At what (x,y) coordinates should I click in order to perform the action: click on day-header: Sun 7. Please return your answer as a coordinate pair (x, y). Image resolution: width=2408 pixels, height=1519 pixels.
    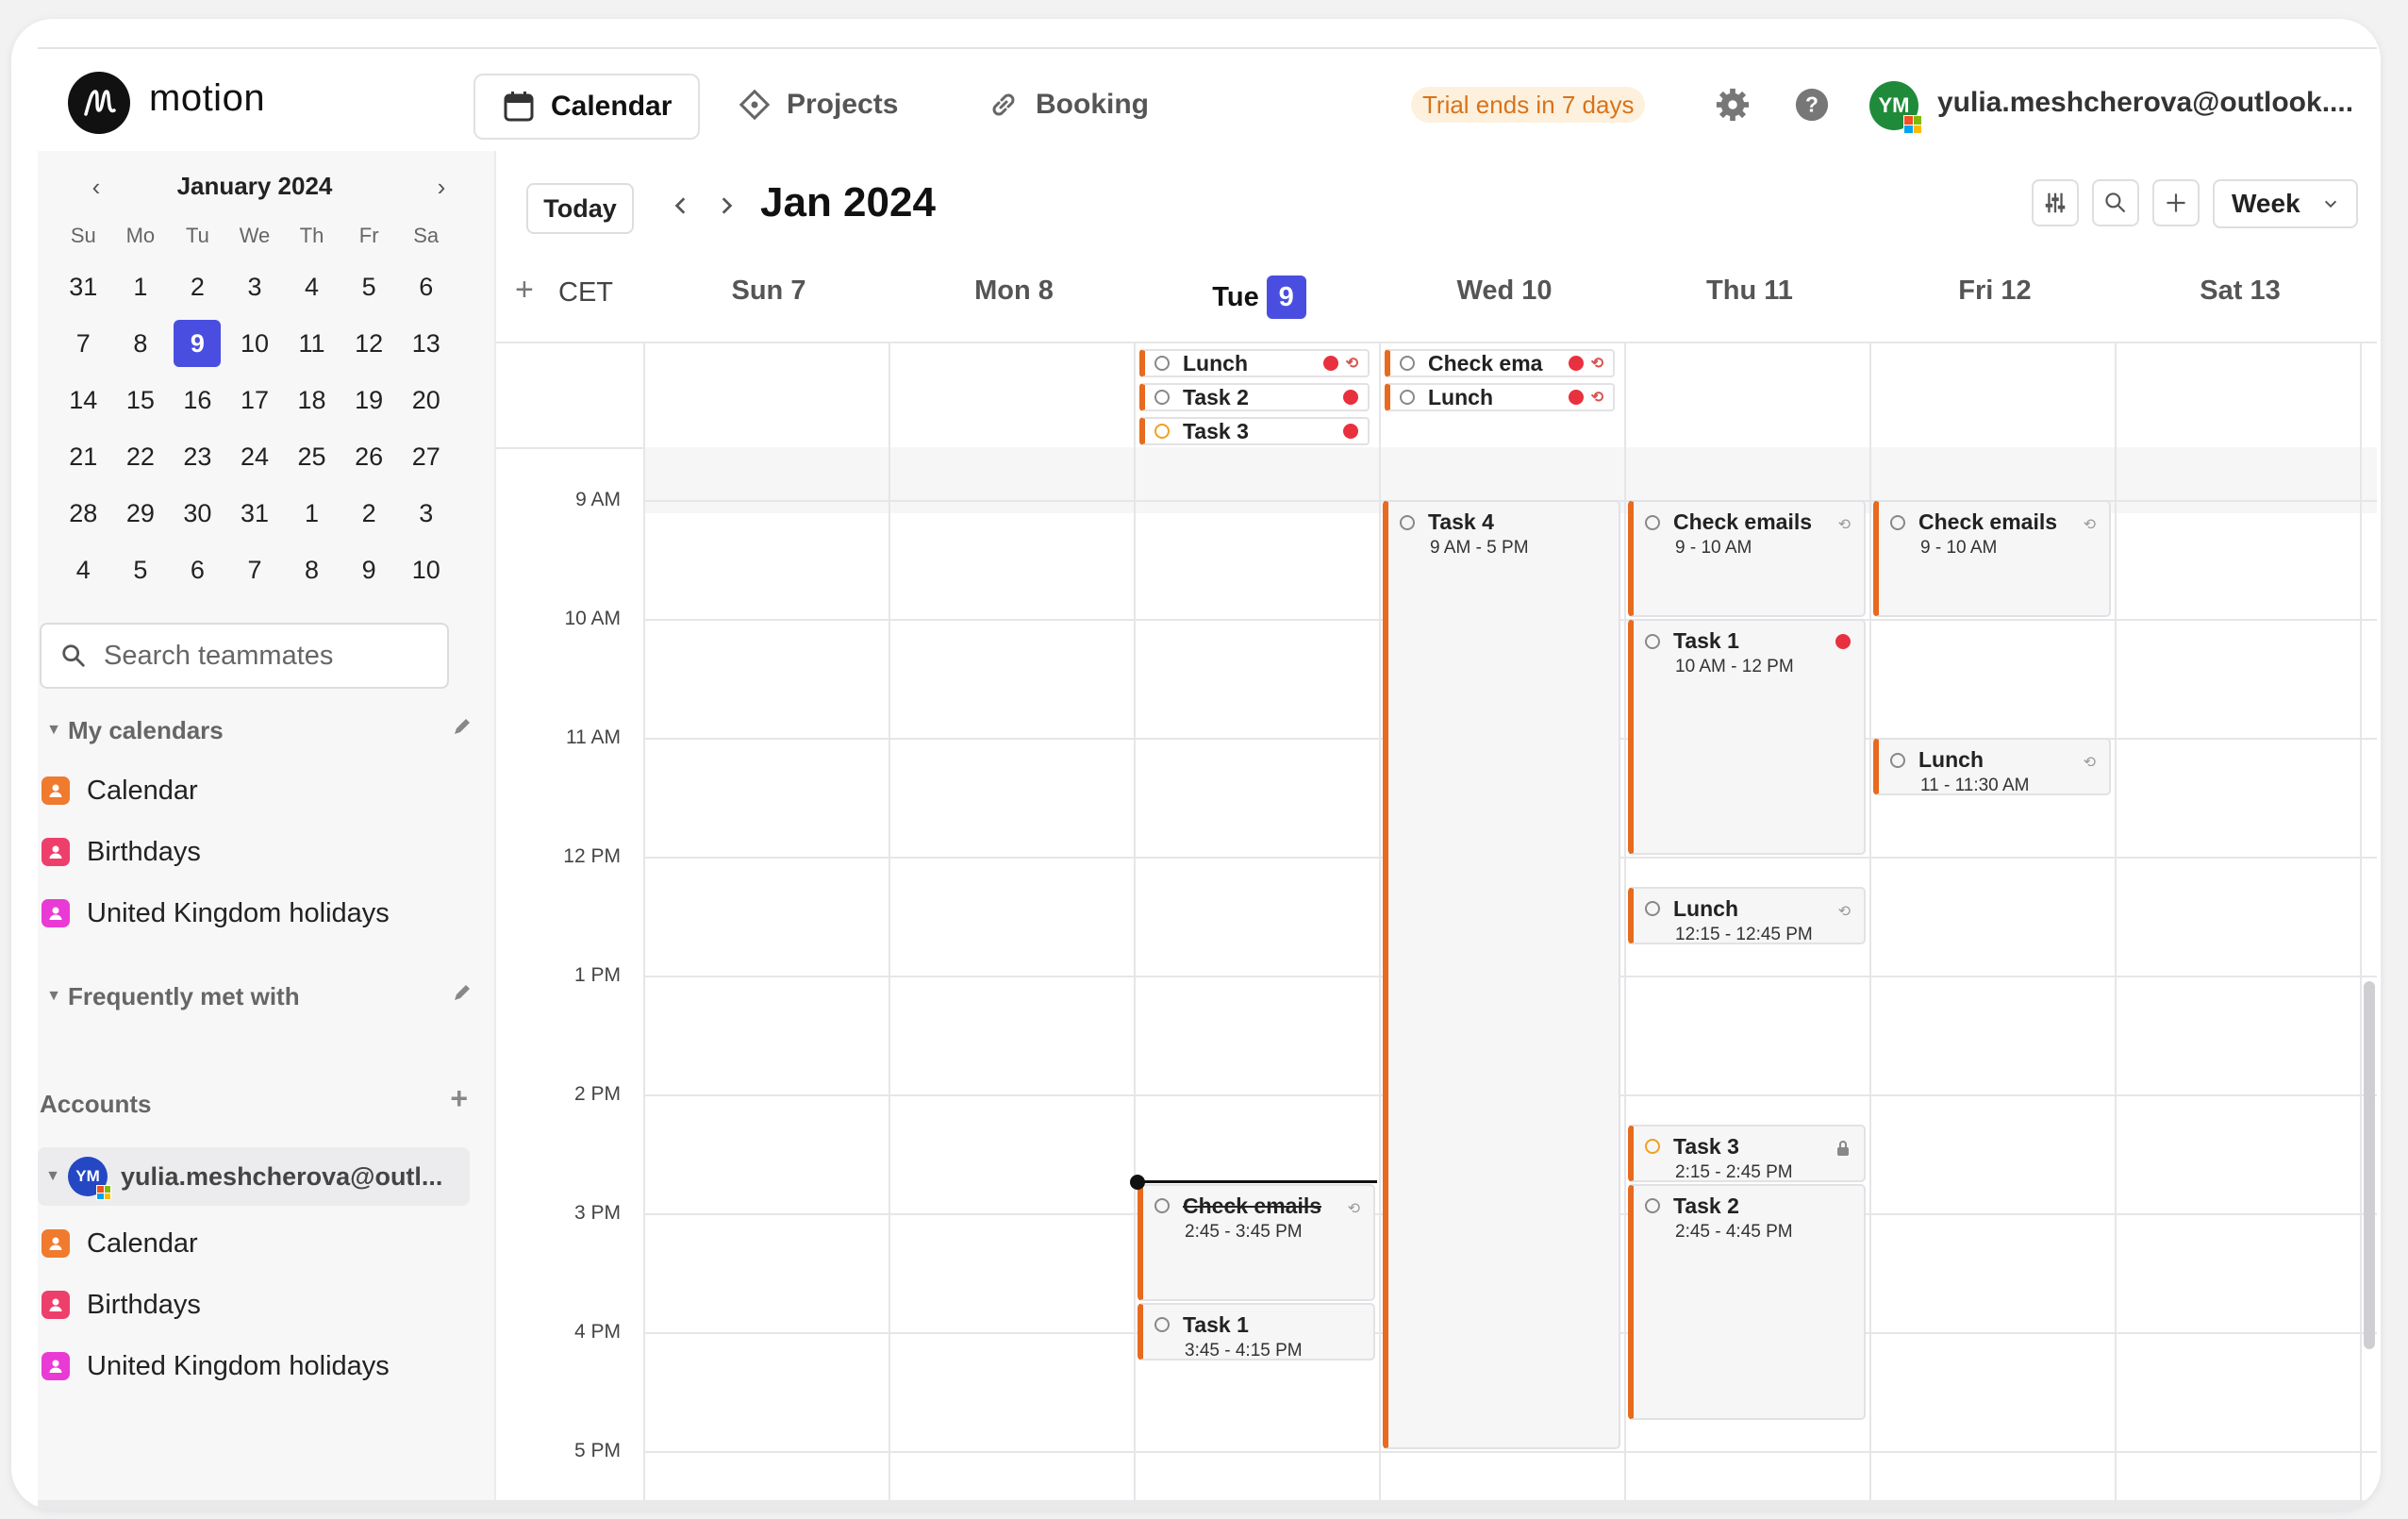
    Looking at the image, I should click on (768, 291).